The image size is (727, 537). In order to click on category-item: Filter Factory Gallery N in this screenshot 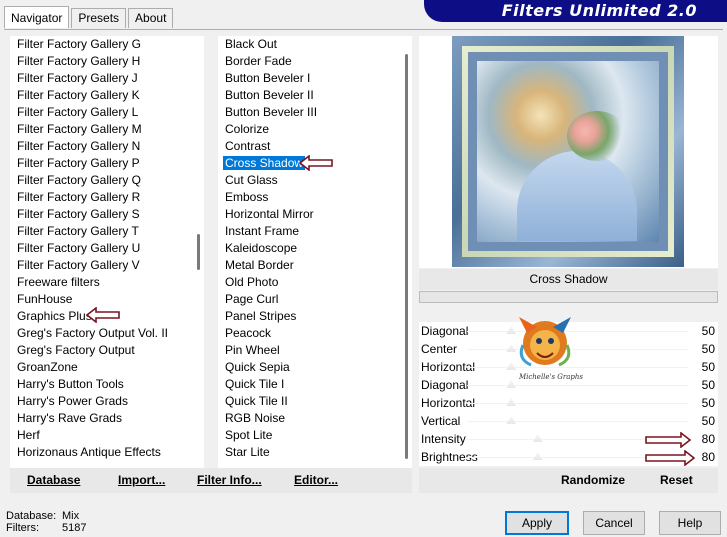, I will do `click(110, 146)`.